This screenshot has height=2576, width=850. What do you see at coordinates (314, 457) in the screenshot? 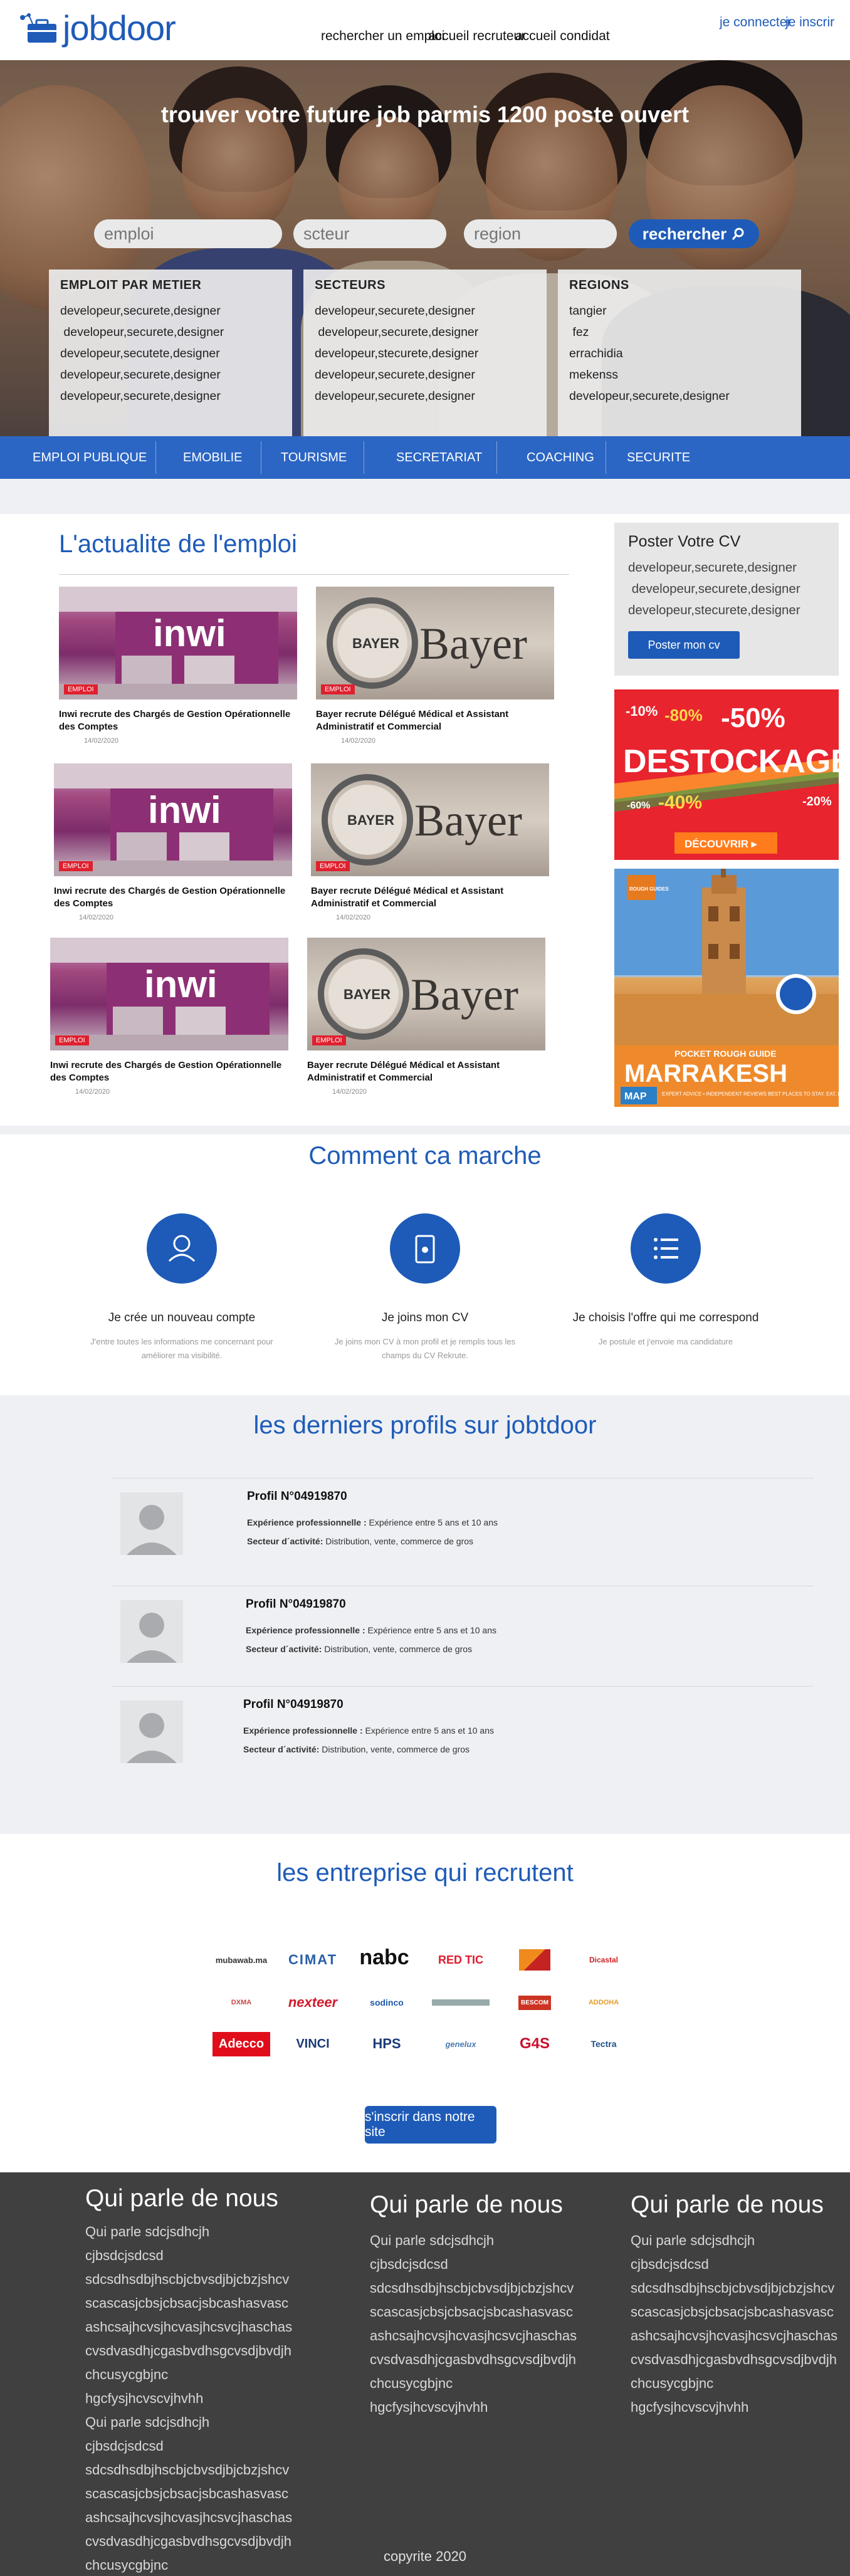
I see `category-tourisme: TOURISME` at bounding box center [314, 457].